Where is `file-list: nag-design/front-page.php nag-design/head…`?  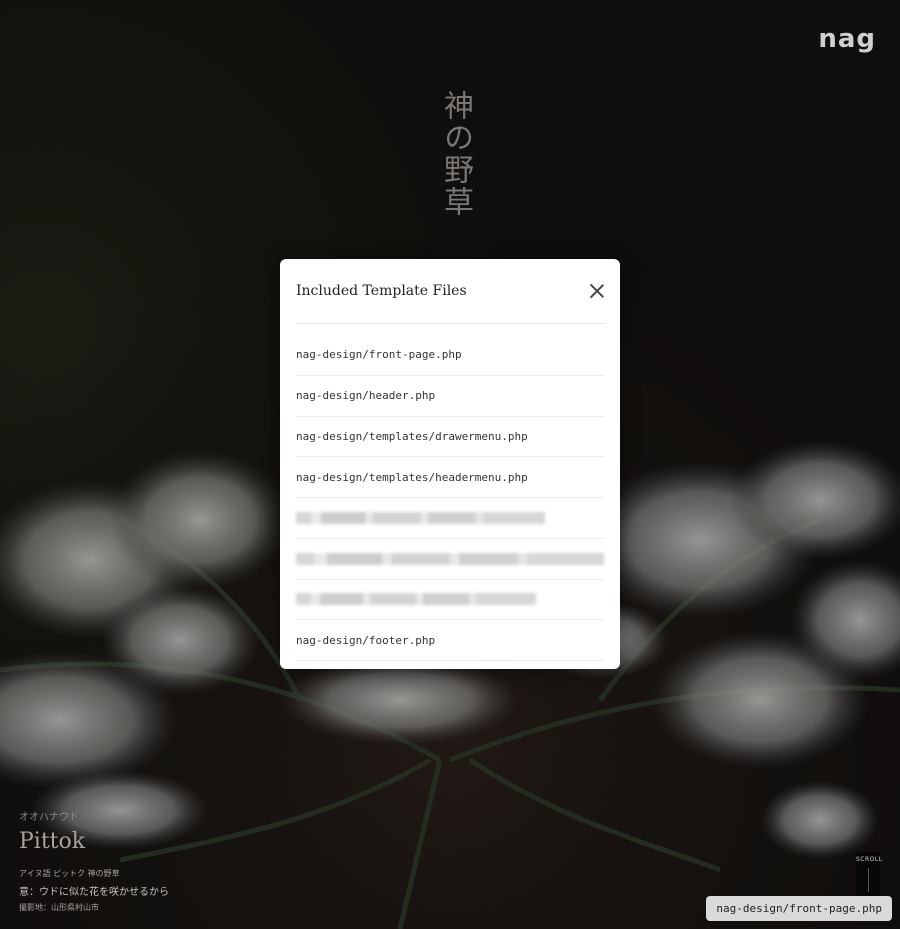 file-list: nag-design/front-page.php nag-design/head… is located at coordinates (450, 492).